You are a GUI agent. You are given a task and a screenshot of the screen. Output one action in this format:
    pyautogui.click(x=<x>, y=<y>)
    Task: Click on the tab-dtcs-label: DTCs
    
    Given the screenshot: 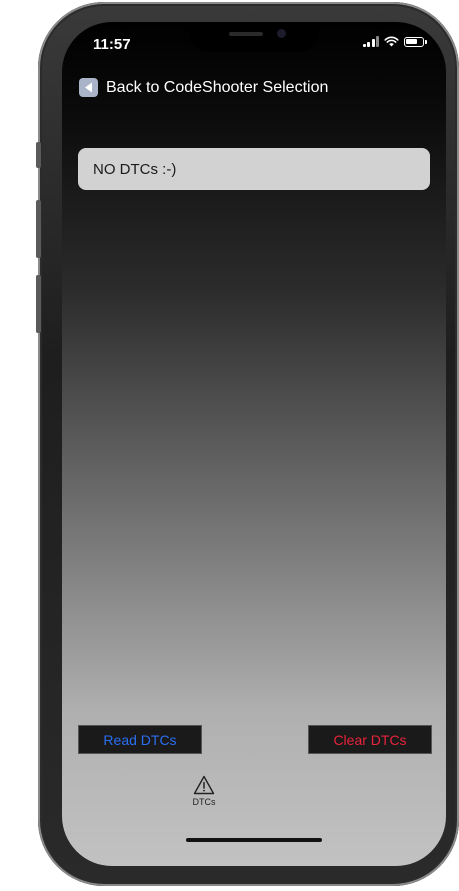 What is the action you would take?
    pyautogui.click(x=204, y=802)
    